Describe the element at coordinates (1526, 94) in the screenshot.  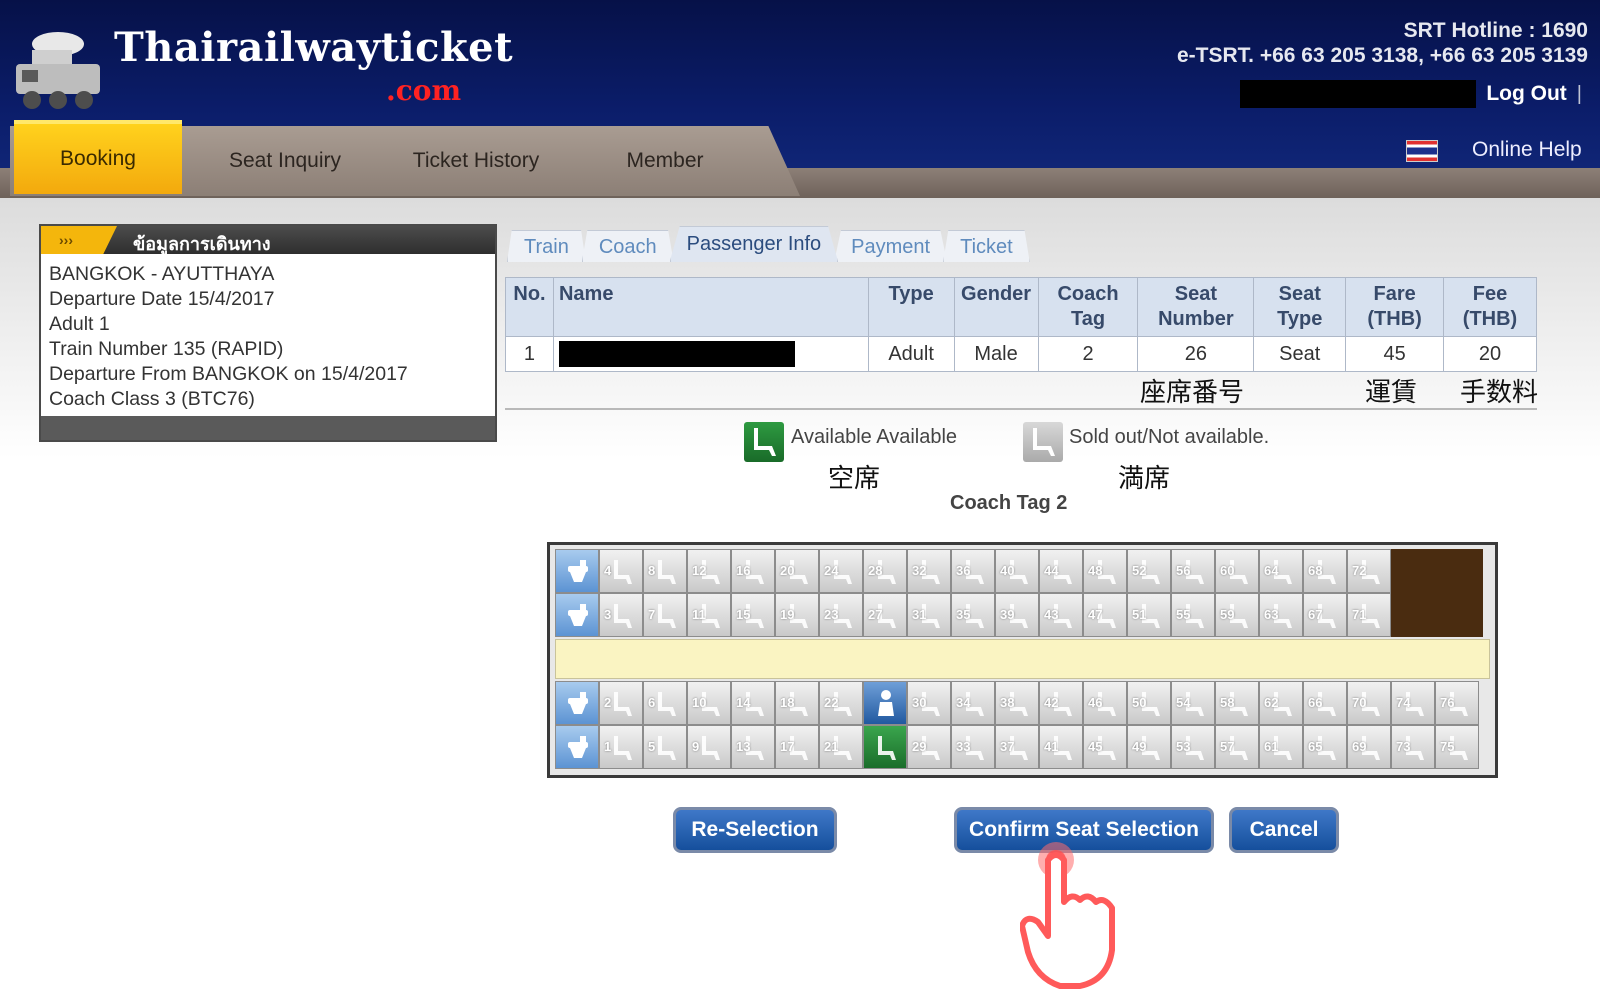
I see `logout-link: Log Out` at that location.